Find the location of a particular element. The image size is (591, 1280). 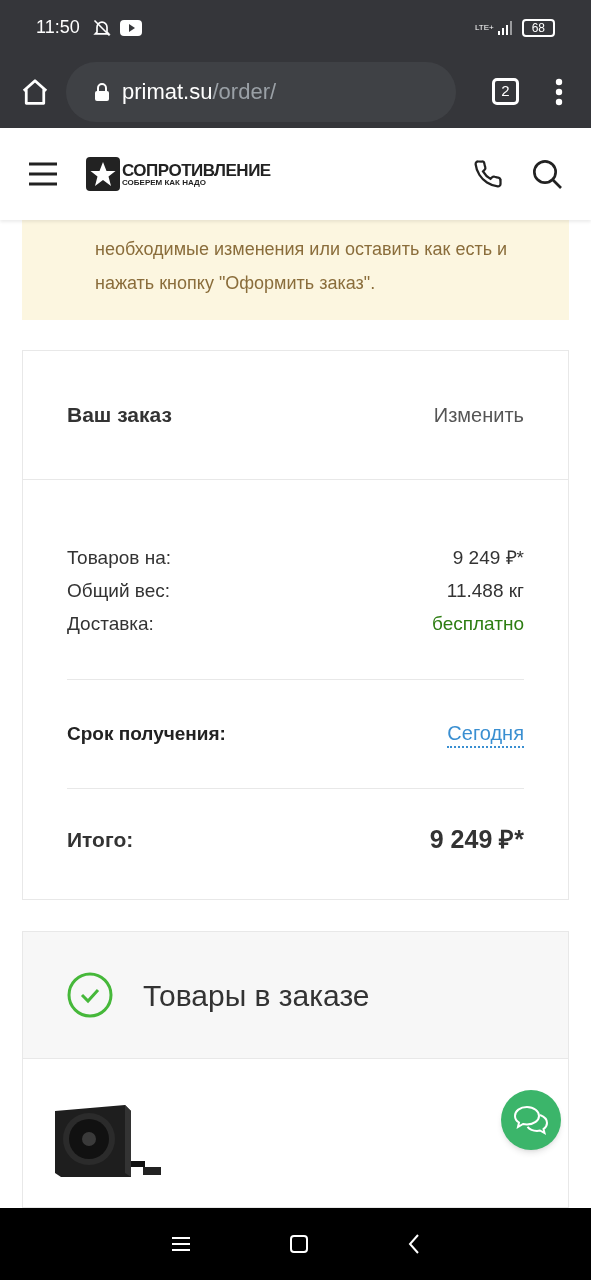

url-text: primat.su/order/ is located at coordinates (199, 92).